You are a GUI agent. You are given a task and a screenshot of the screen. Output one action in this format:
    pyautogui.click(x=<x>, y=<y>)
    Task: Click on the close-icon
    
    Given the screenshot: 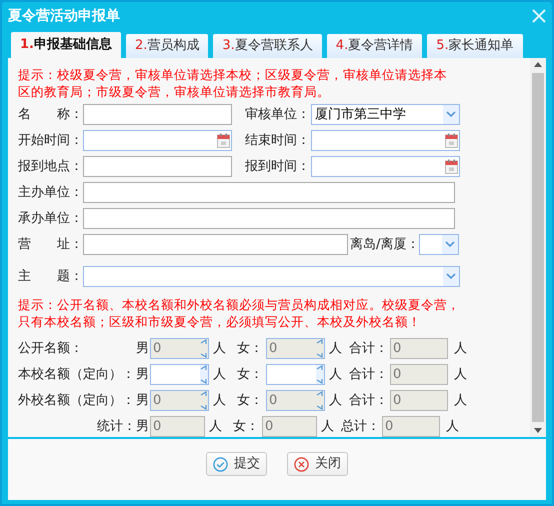 What is the action you would take?
    pyautogui.click(x=539, y=16)
    